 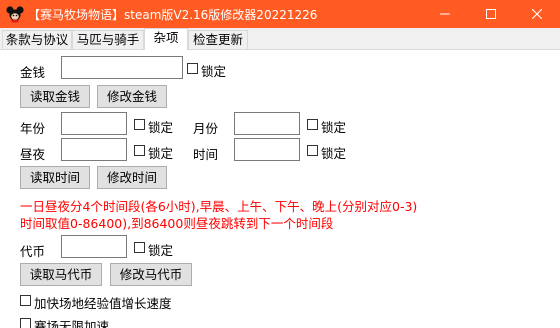 What do you see at coordinates (15, 14) in the screenshot?
I see `app-mouse-icon` at bounding box center [15, 14].